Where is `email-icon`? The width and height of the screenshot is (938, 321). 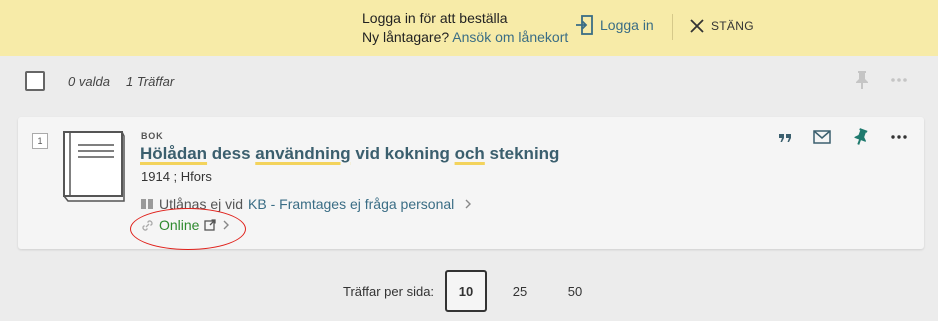
email-icon is located at coordinates (822, 137).